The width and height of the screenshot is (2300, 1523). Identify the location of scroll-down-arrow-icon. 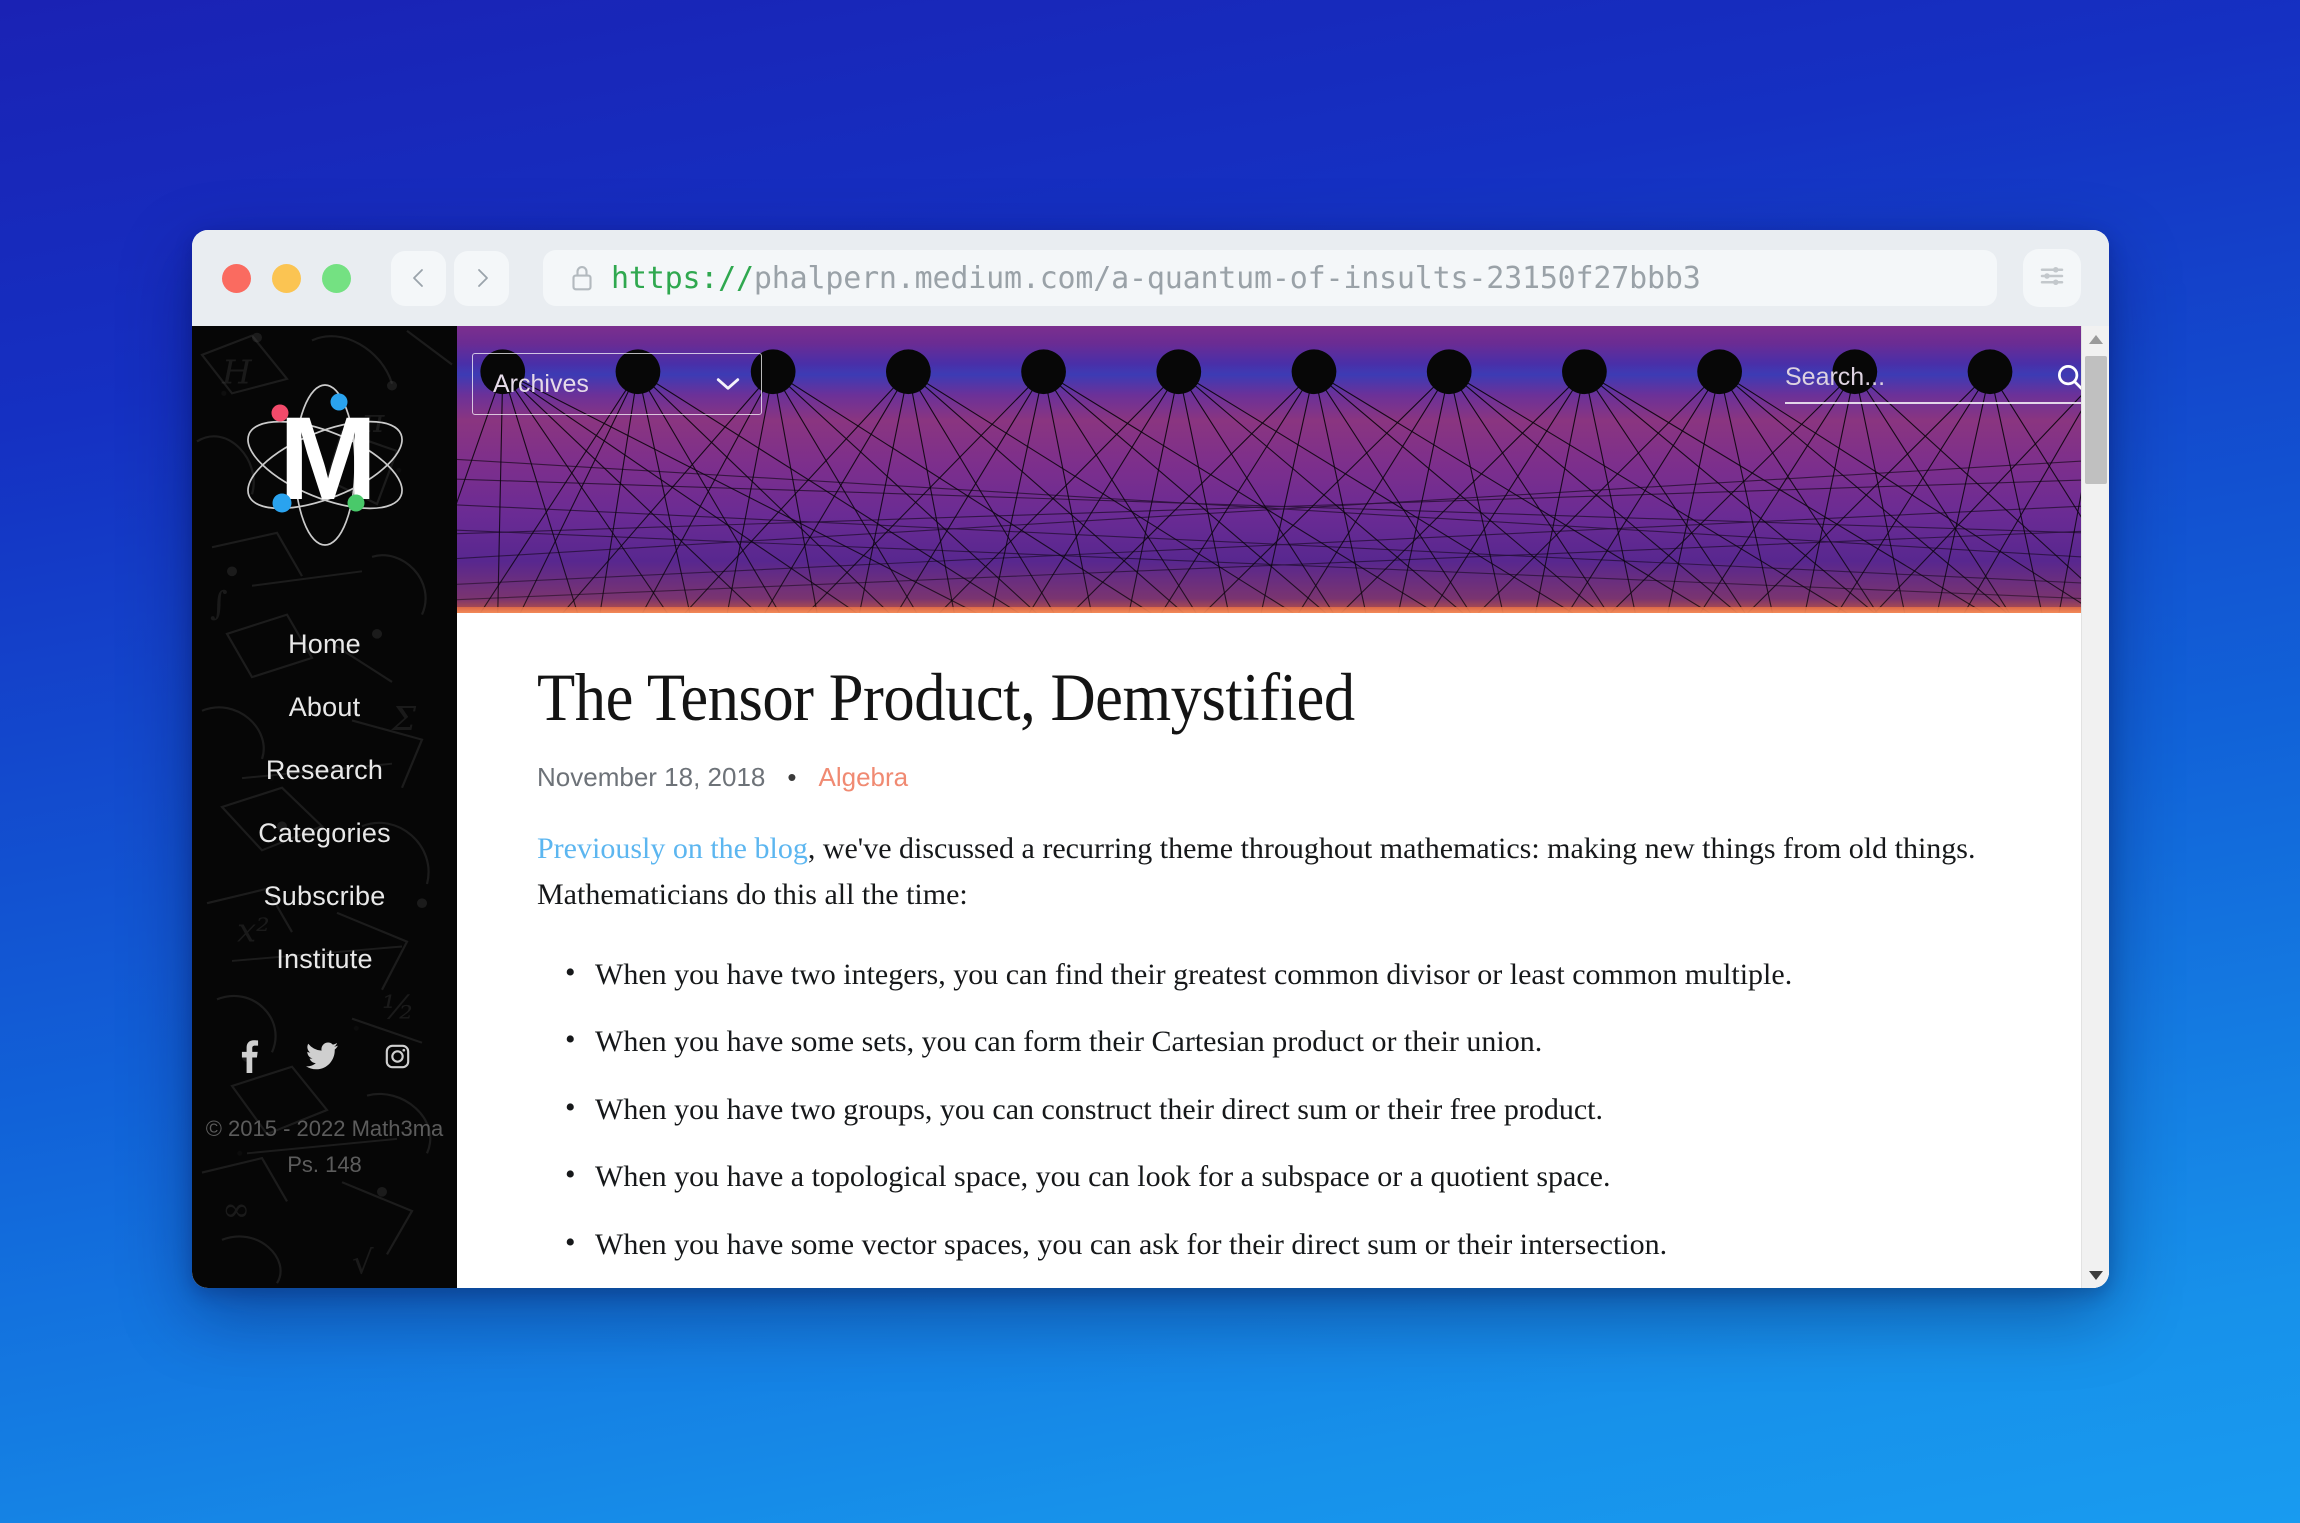
(2095, 1275).